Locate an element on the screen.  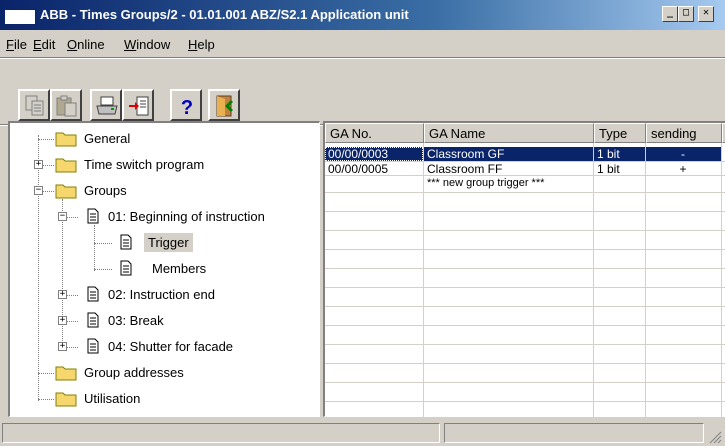
cell-ga-name-new-trigger: *** new group trigger *** is located at coordinates (508, 183).